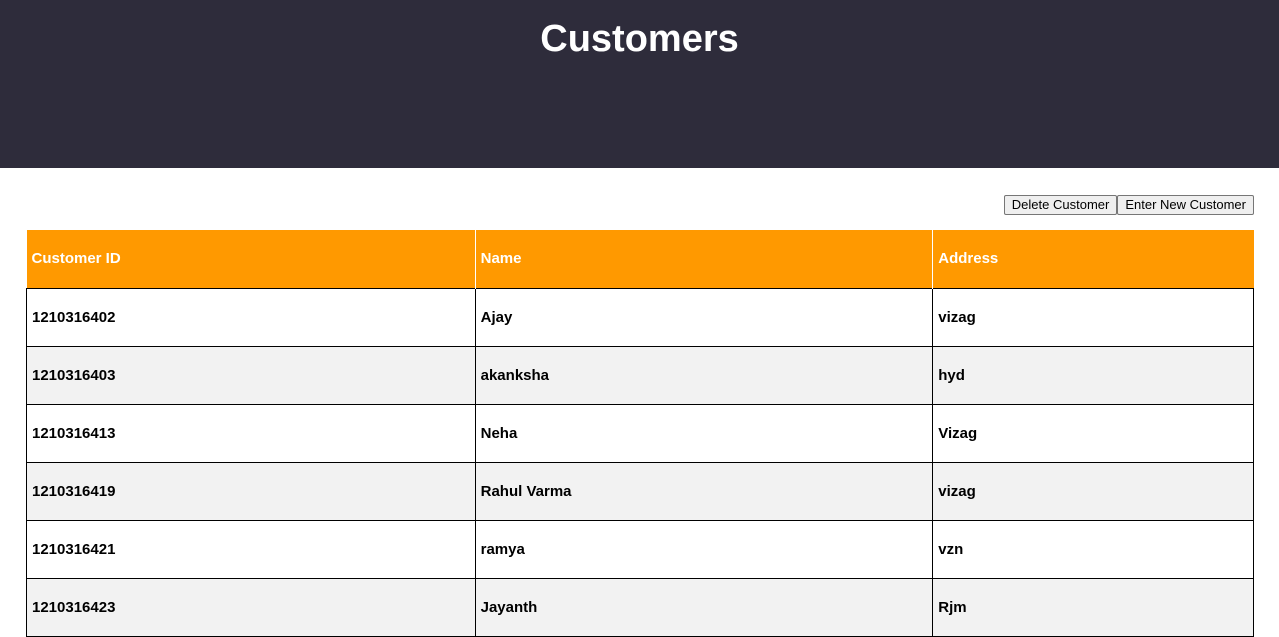 This screenshot has width=1279, height=637. I want to click on column-header-name: Name, so click(703, 259).